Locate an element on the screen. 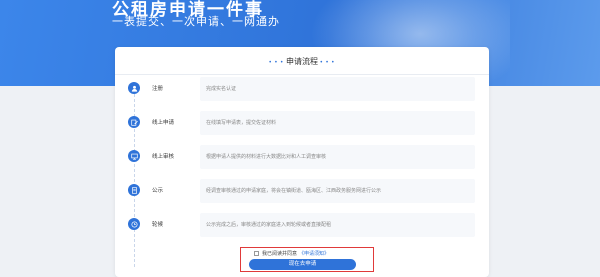  process-title: 申请流程 is located at coordinates (302, 61).